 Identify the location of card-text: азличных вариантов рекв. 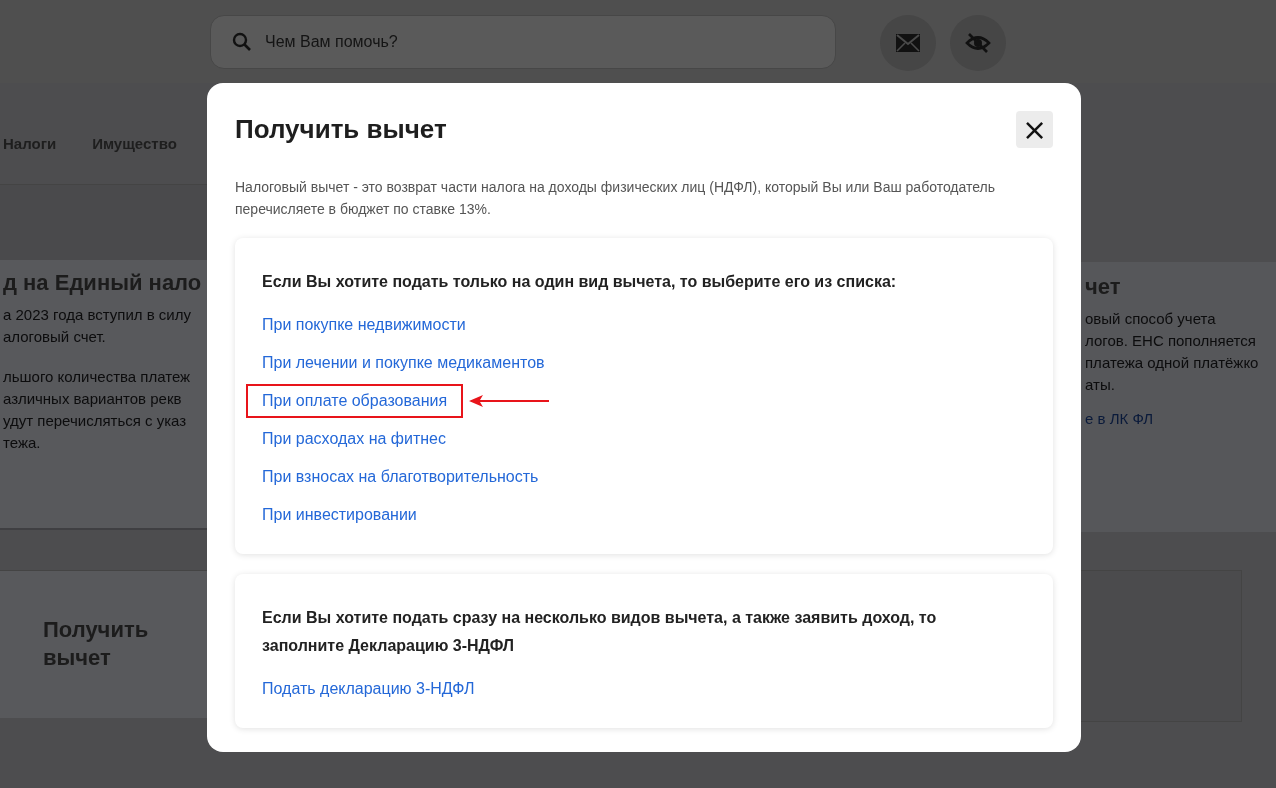
(93, 399).